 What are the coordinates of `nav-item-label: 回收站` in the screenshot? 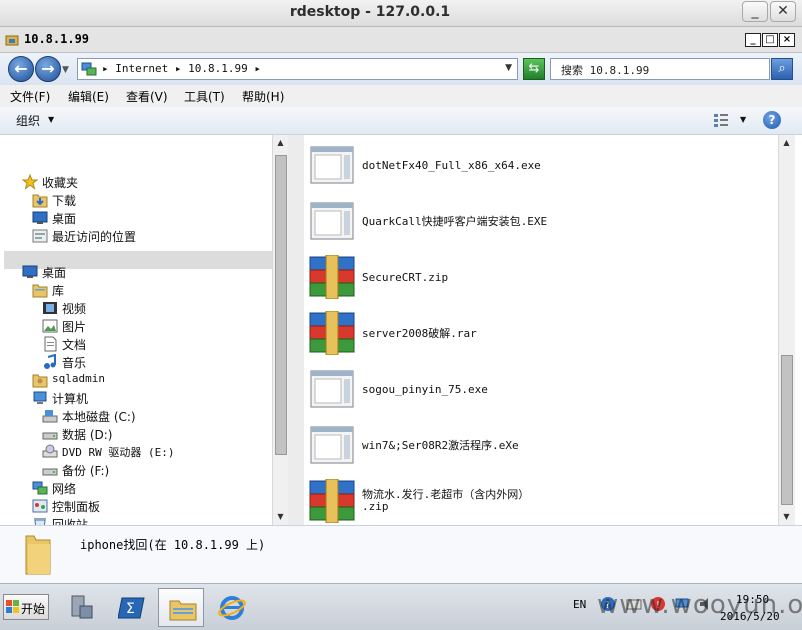 It's located at (70, 521).